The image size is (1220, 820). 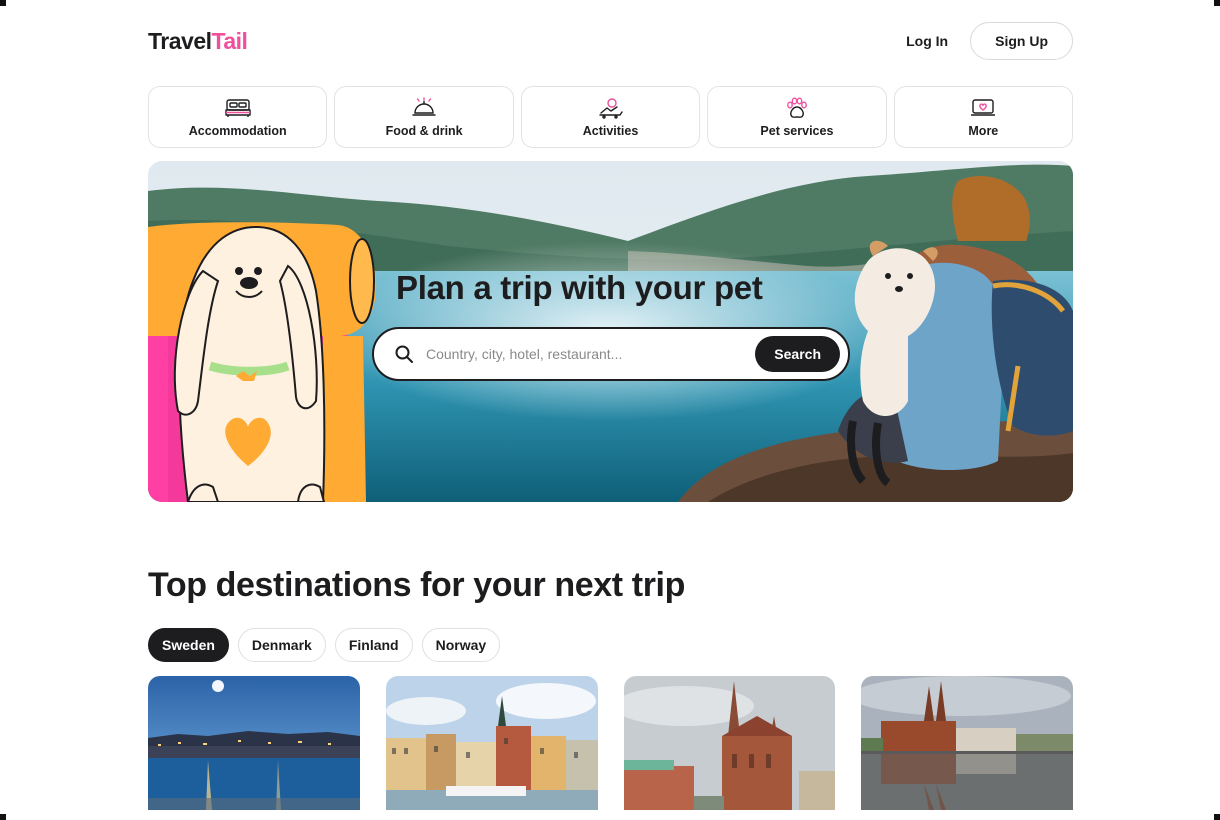 I want to click on logo-text-tail: Tail, so click(x=229, y=40).